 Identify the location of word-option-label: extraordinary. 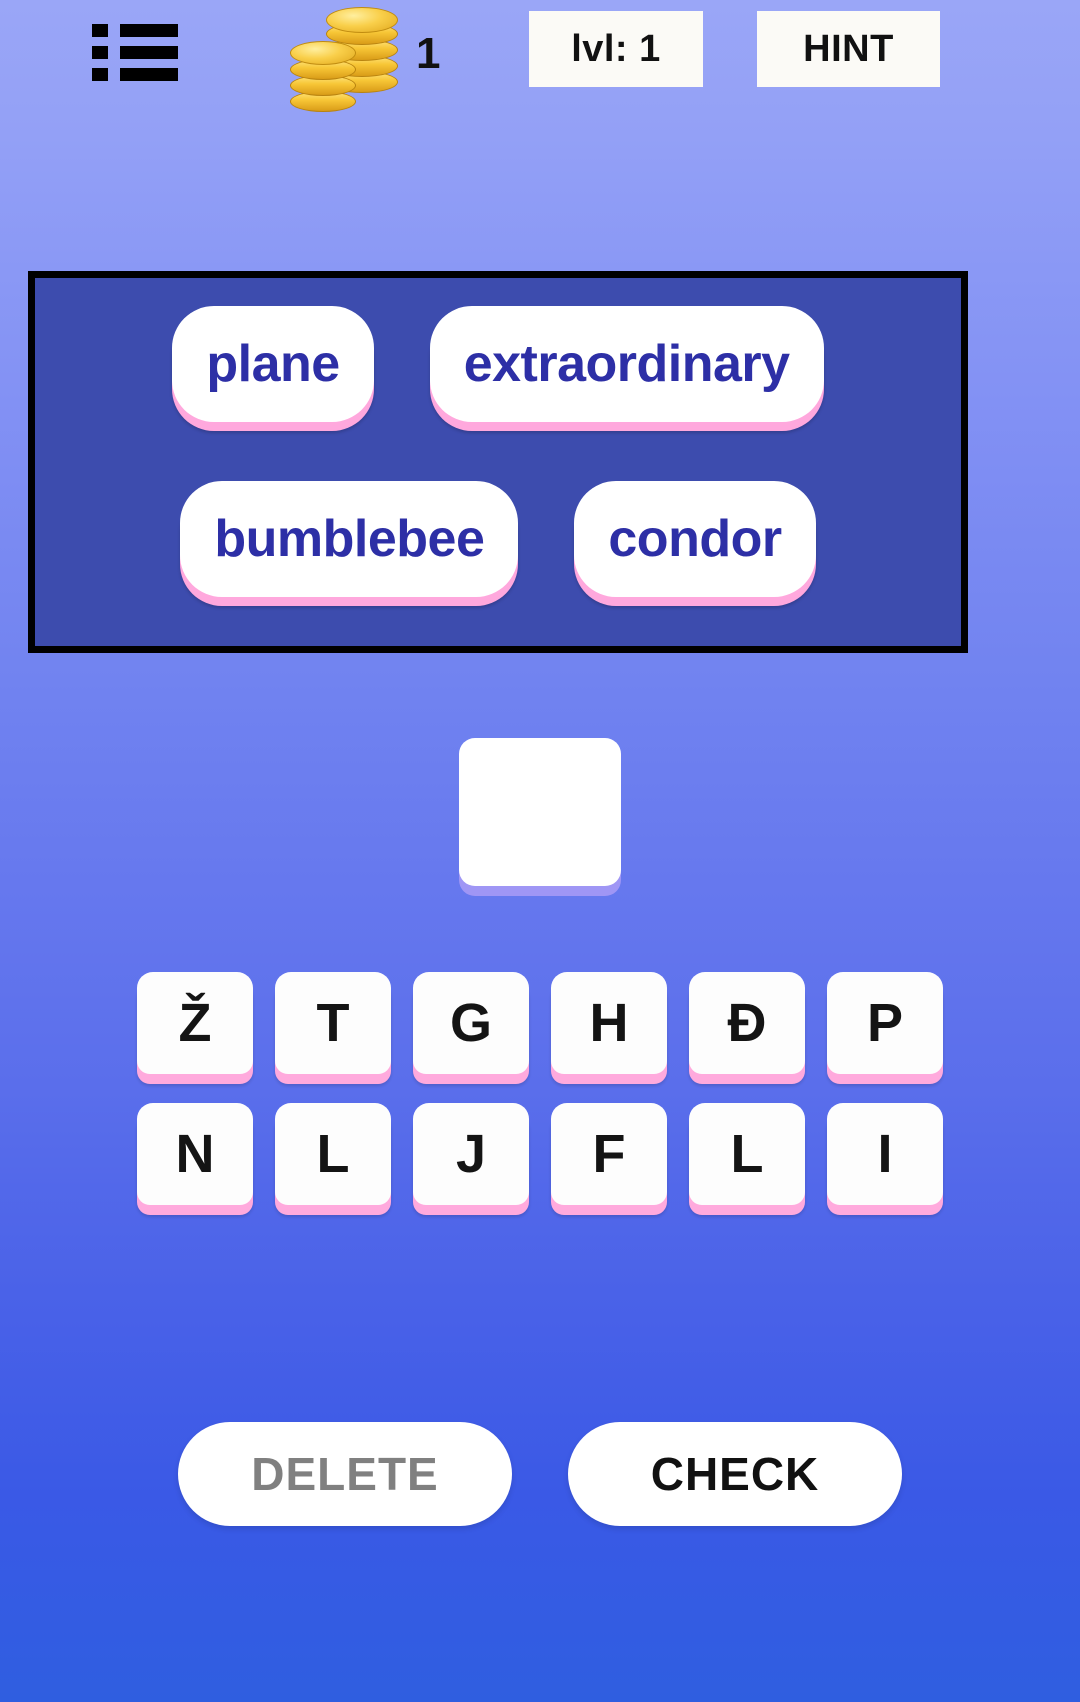
(626, 364).